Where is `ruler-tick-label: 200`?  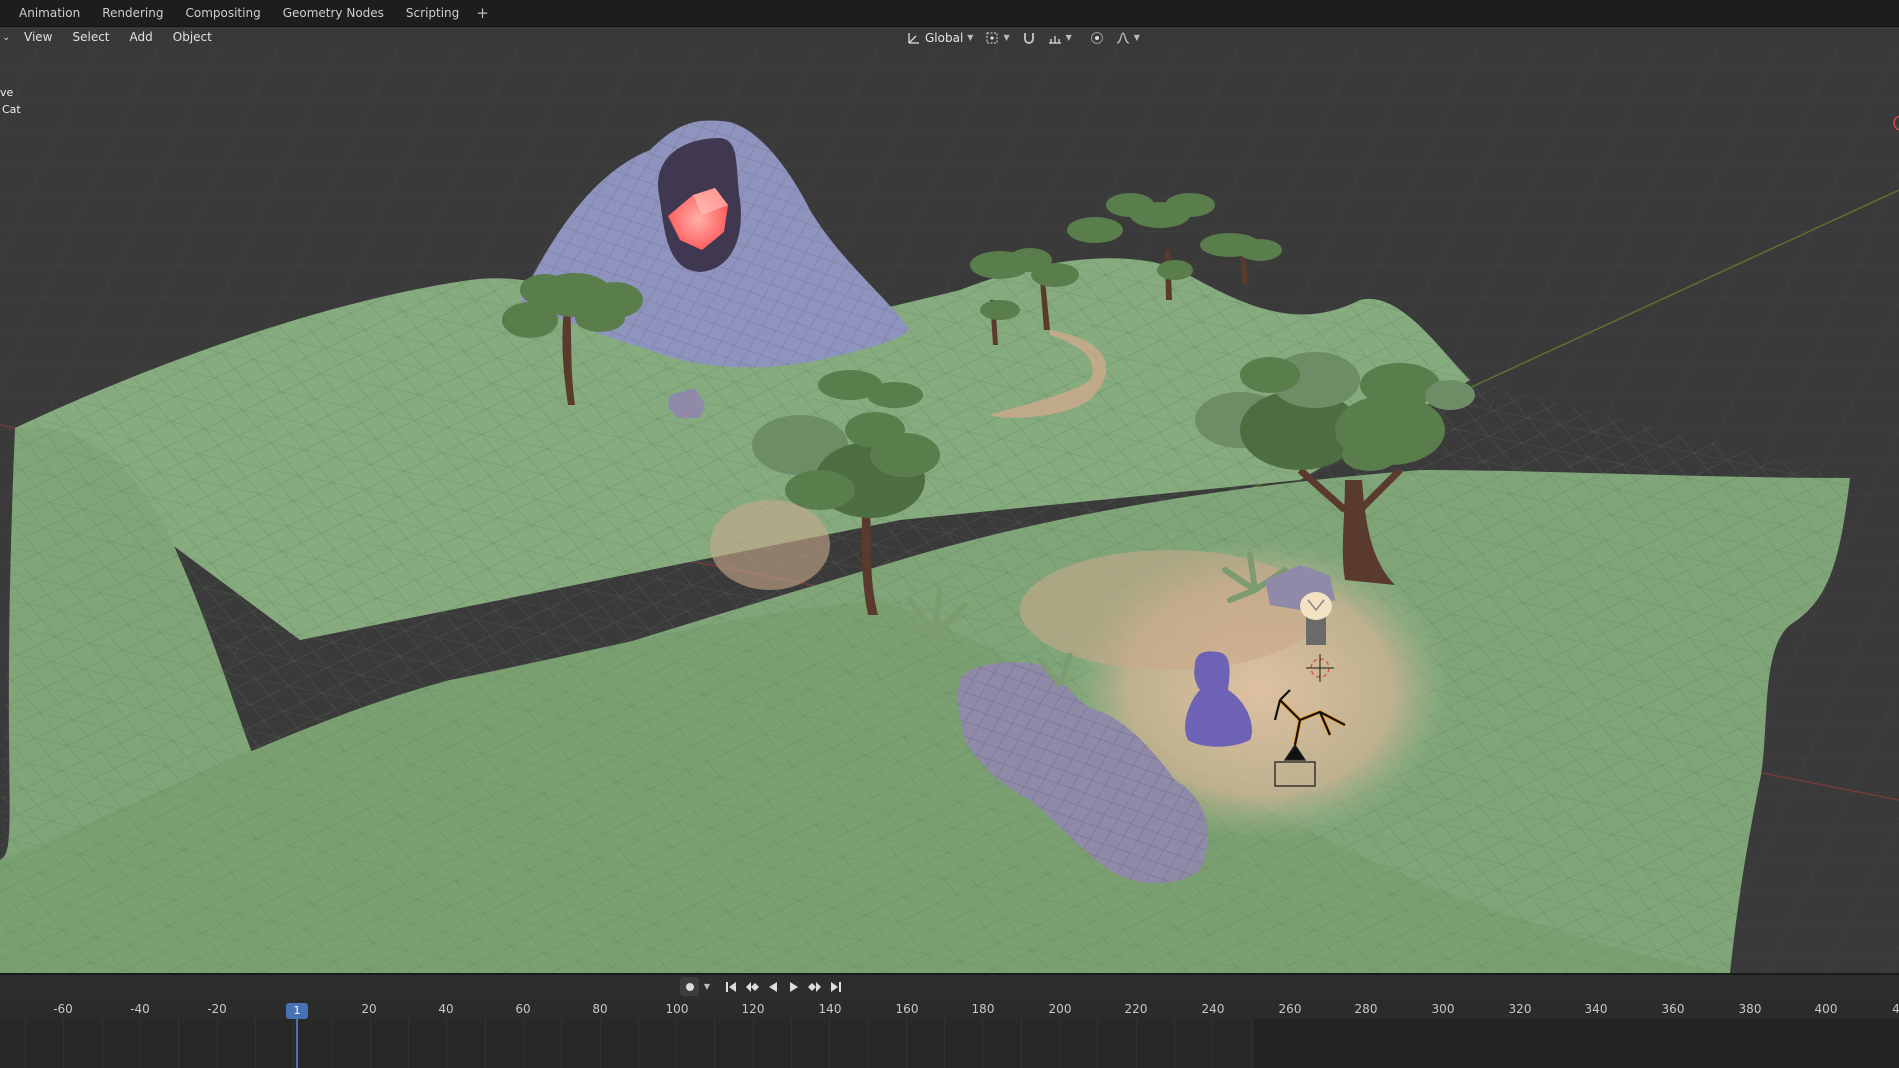 ruler-tick-label: 200 is located at coordinates (1060, 1009).